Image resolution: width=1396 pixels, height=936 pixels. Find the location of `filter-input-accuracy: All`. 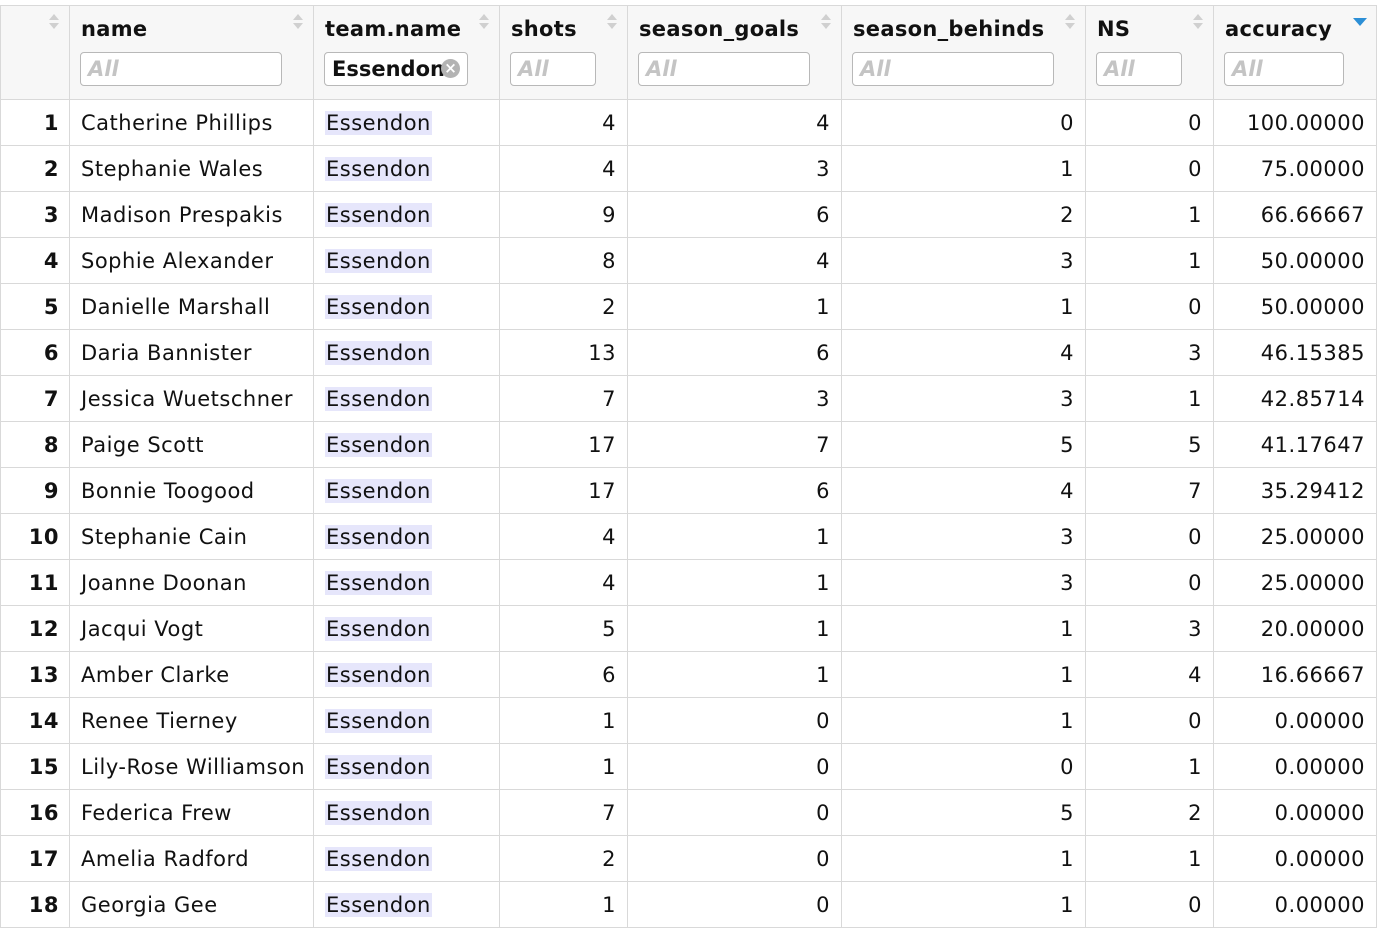

filter-input-accuracy: All is located at coordinates (1284, 69).